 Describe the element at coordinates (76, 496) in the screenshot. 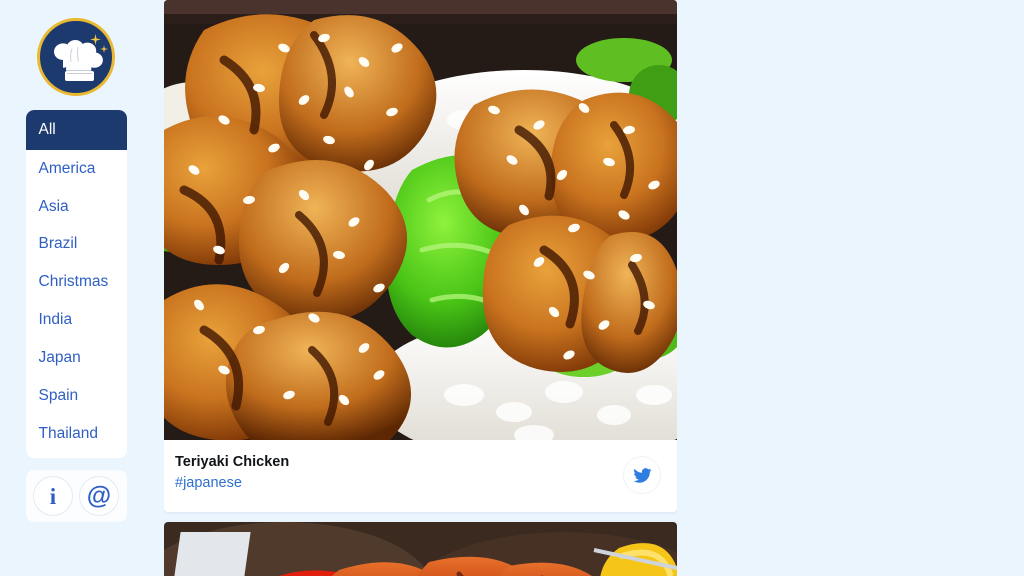

I see `sidebar-footer-bar: i @` at that location.